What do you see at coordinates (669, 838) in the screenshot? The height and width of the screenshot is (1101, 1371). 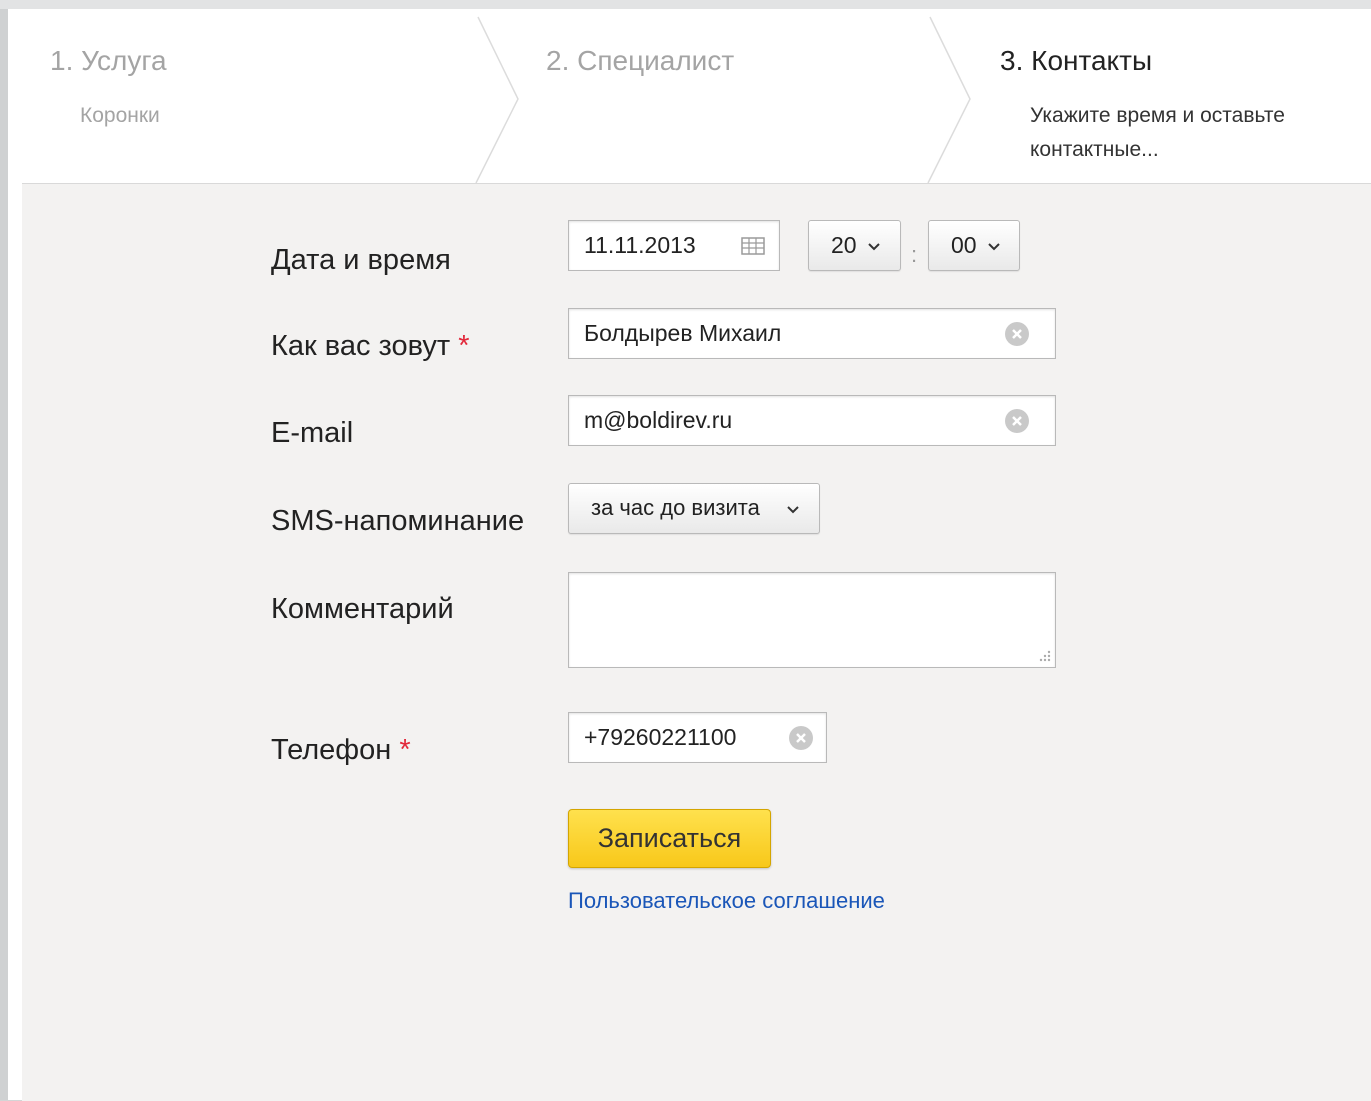 I see `submit-button: Записаться` at bounding box center [669, 838].